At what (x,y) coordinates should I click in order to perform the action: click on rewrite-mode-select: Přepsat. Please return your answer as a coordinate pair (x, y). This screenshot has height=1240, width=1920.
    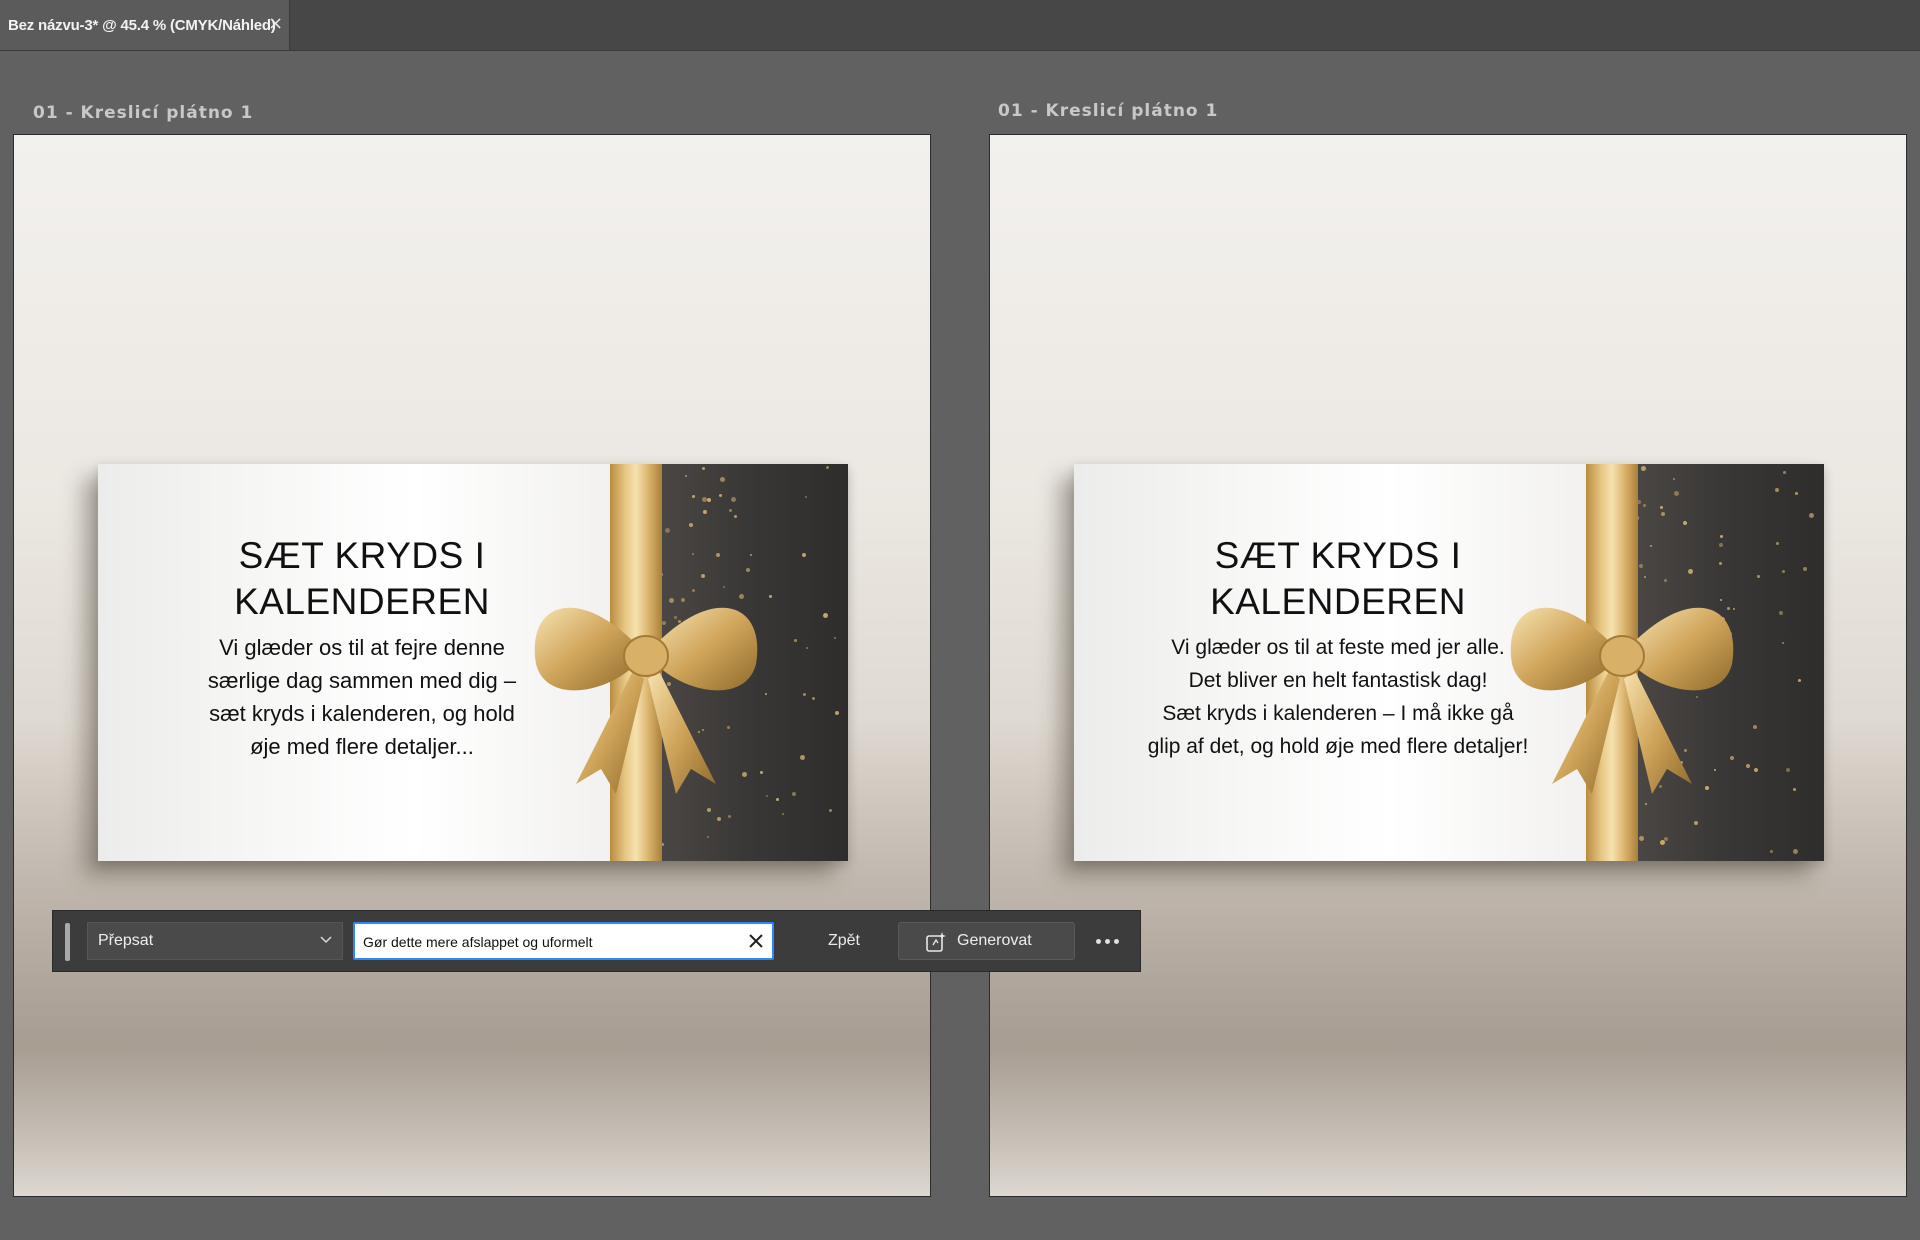
    Looking at the image, I should click on (215, 941).